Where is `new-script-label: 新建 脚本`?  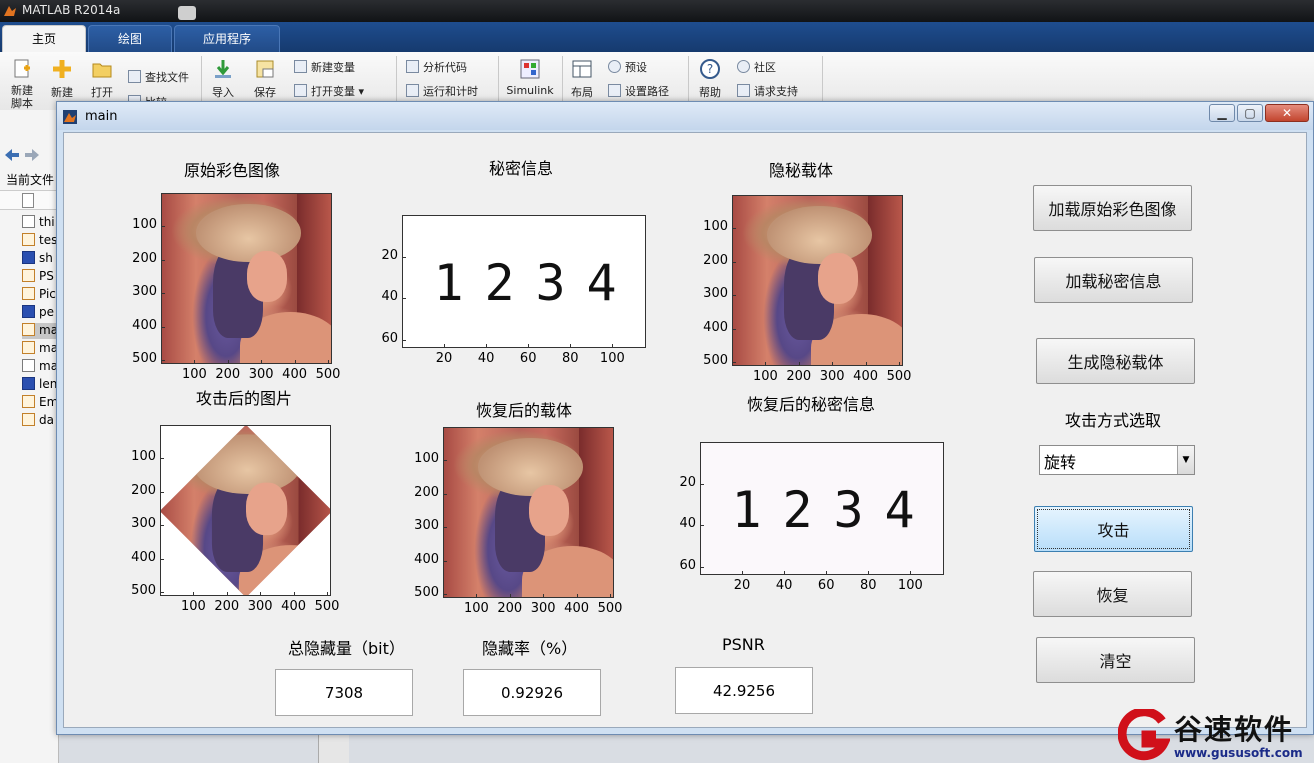 new-script-label: 新建 脚本 is located at coordinates (22, 97).